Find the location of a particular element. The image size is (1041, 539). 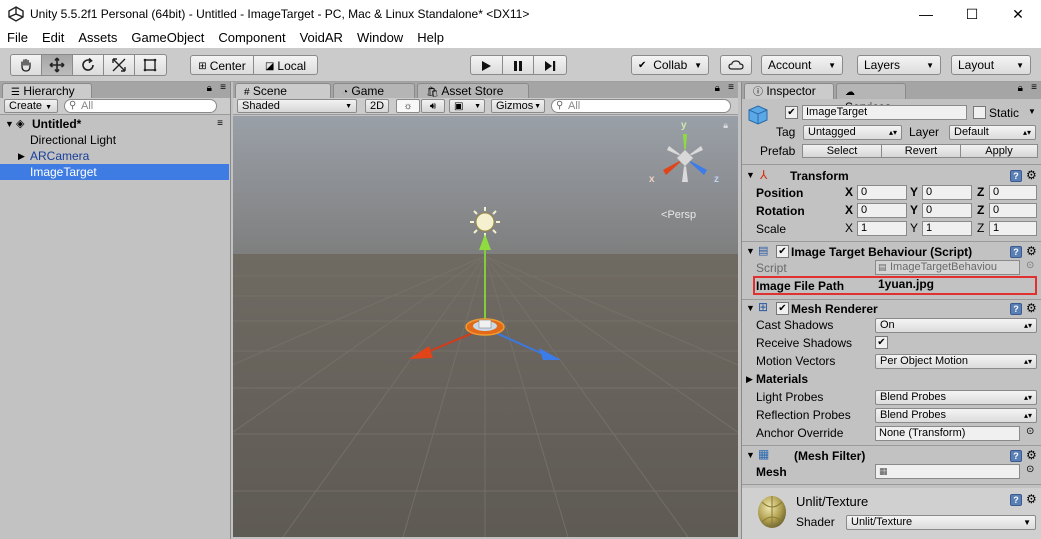

menu-component: Component is located at coordinates (251, 38).